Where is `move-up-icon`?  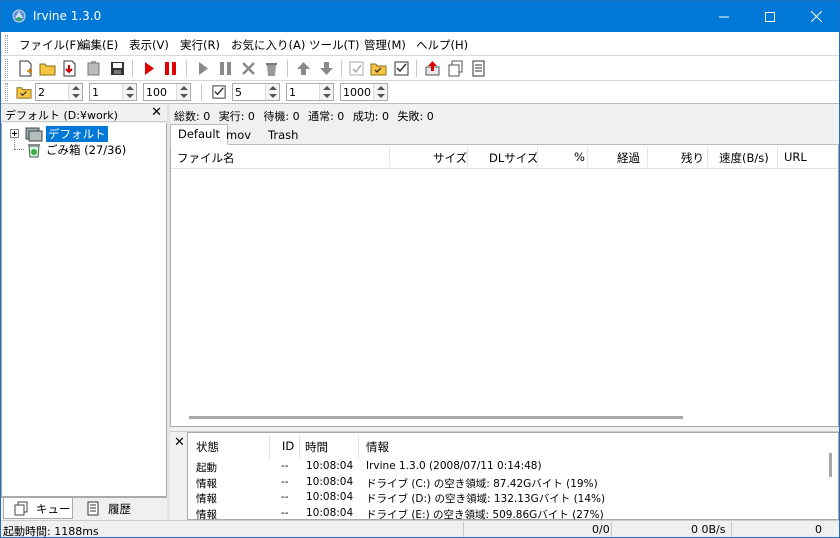
move-up-icon is located at coordinates (303, 68).